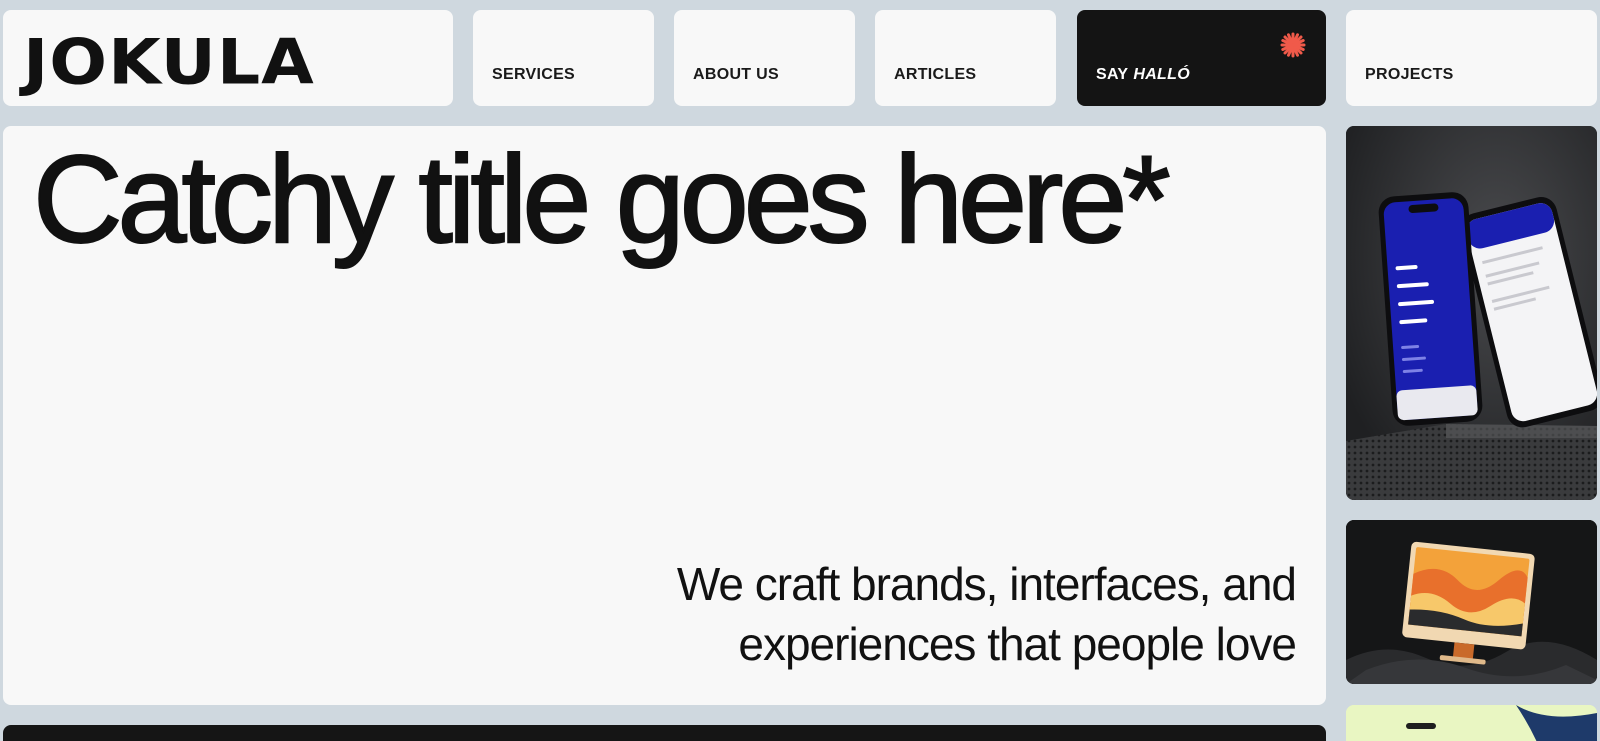 The image size is (1600, 741). I want to click on nav-services-label: SERVICES, so click(534, 74).